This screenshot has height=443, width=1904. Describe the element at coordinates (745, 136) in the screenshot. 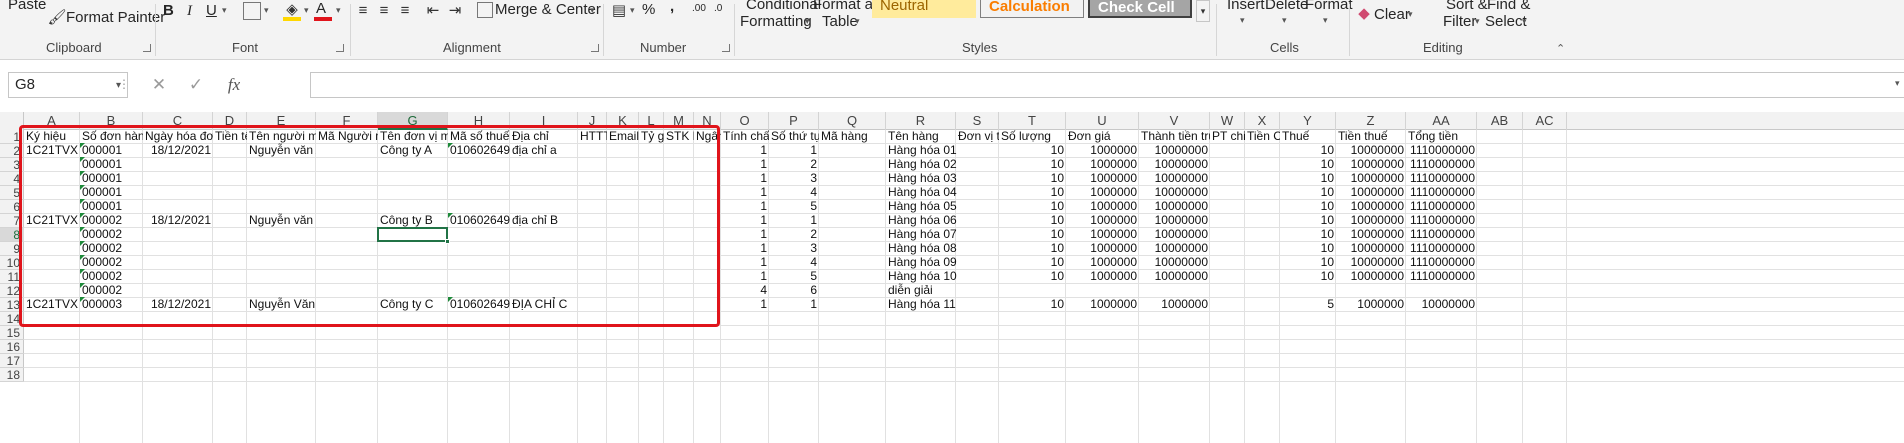

I see `column-title-cell: Tính chất` at that location.